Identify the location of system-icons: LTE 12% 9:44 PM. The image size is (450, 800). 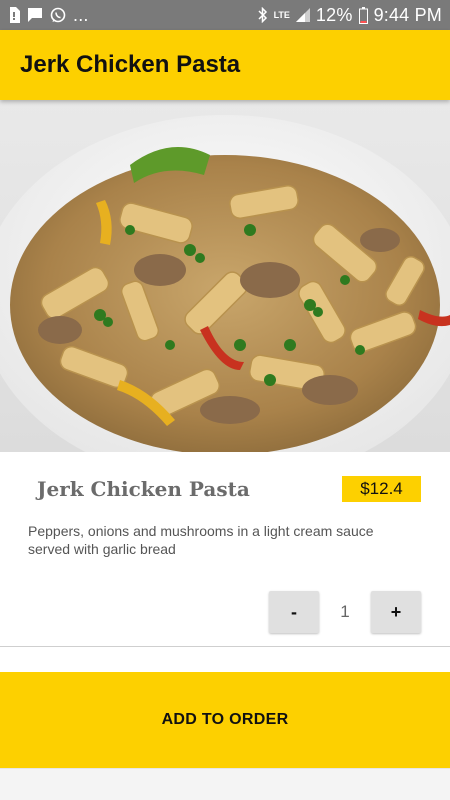
(350, 15).